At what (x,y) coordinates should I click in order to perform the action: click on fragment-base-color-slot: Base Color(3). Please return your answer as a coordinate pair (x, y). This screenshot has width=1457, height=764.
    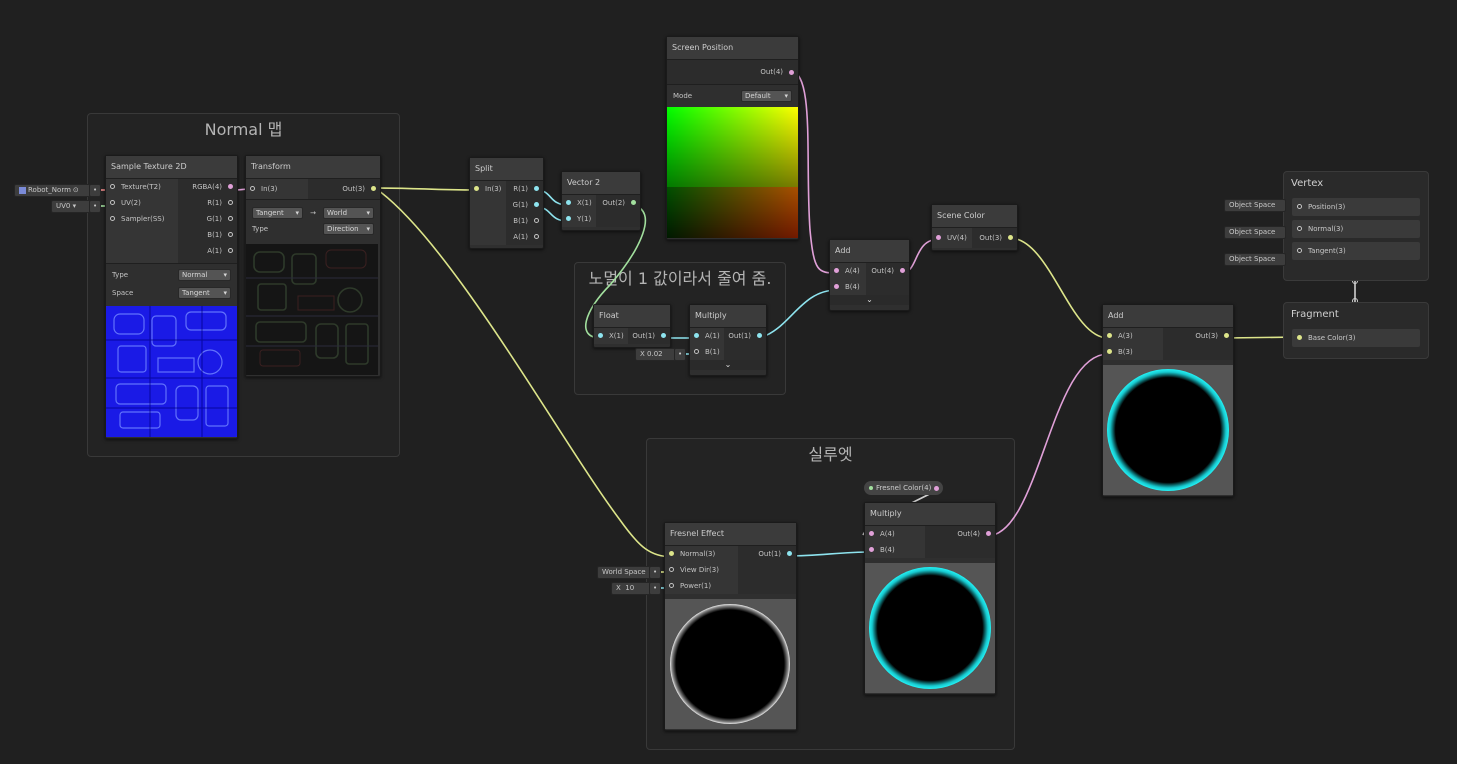
    Looking at the image, I should click on (1356, 338).